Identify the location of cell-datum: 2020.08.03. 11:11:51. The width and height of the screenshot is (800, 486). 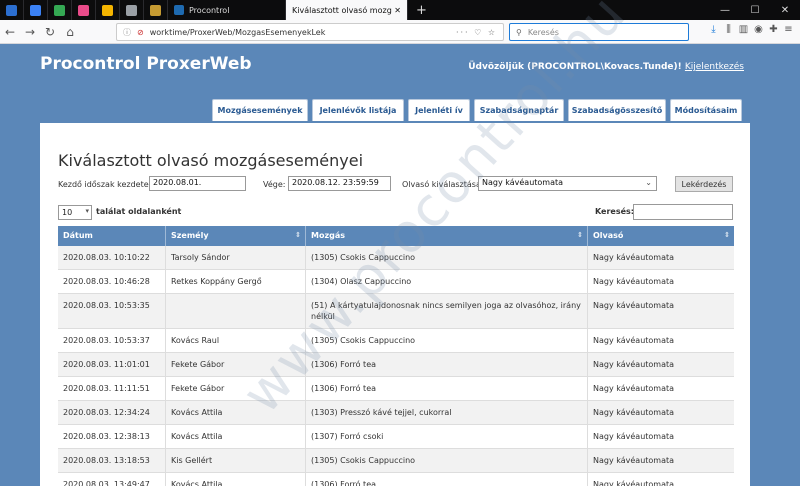
(112, 388).